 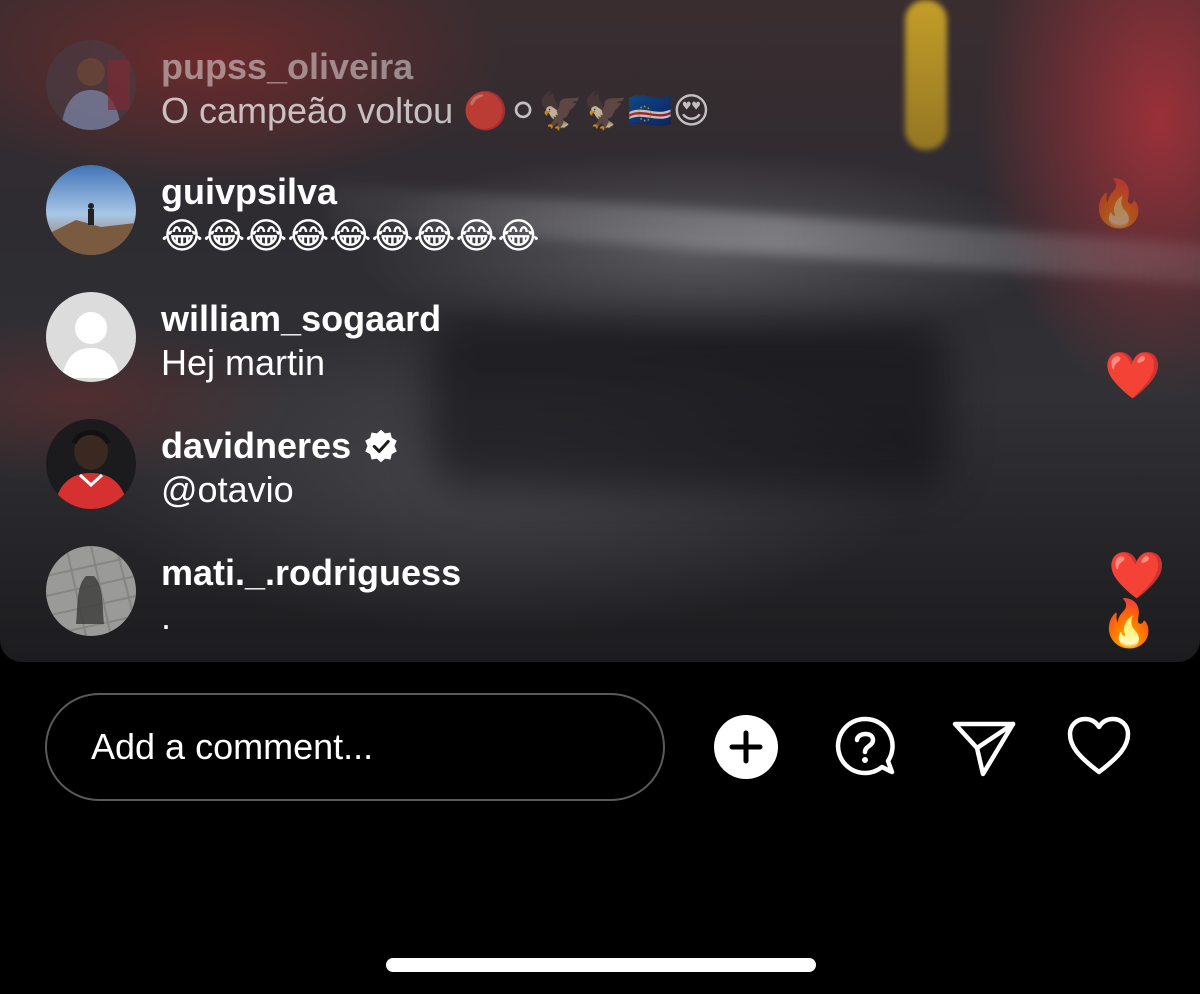 What do you see at coordinates (166, 616) in the screenshot?
I see `comment-text: .` at bounding box center [166, 616].